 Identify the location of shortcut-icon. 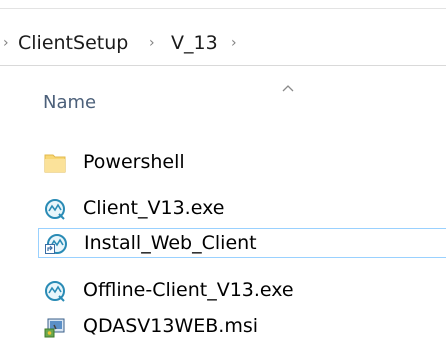
(56, 244).